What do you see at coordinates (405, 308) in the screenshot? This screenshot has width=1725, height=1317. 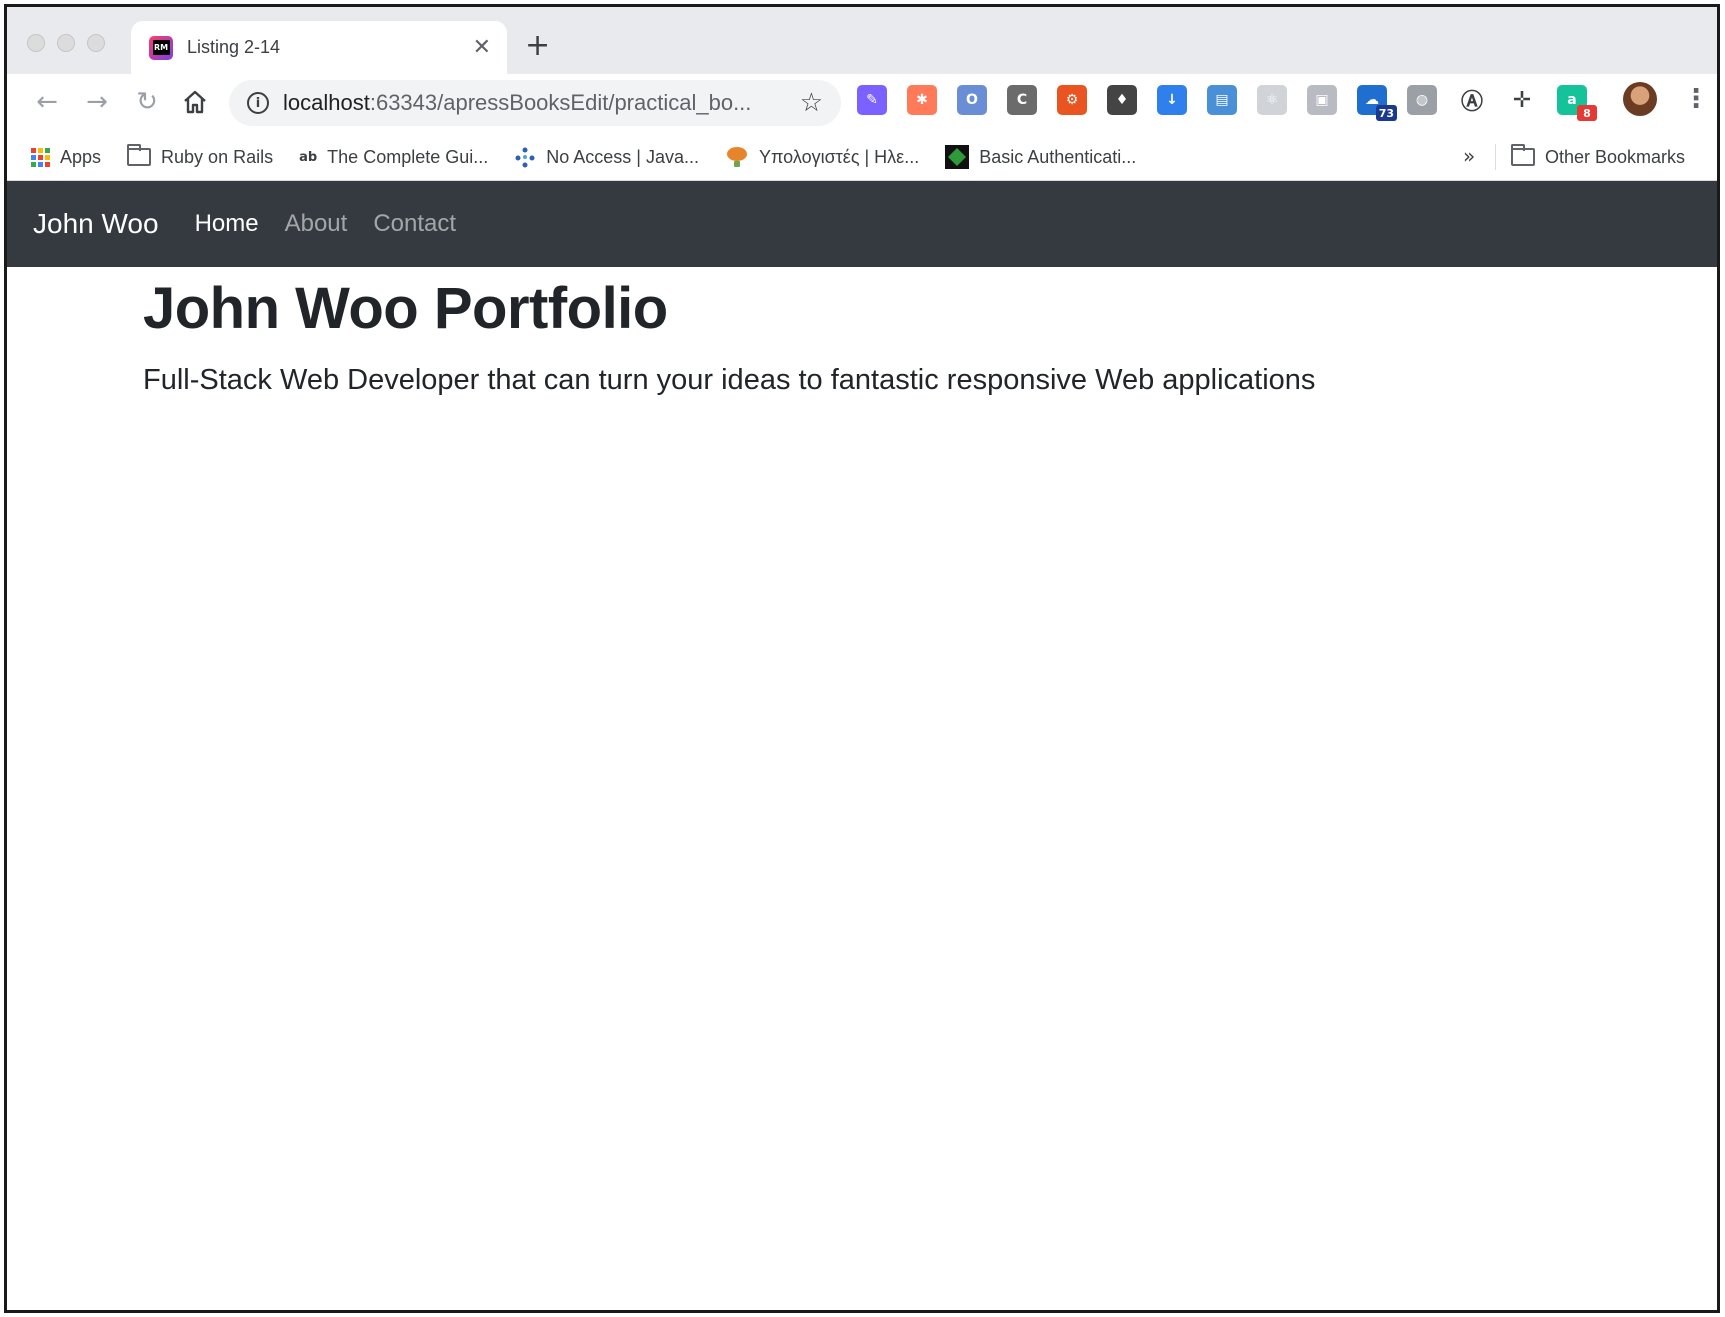 I see `page-title: John Woo Portfolio` at bounding box center [405, 308].